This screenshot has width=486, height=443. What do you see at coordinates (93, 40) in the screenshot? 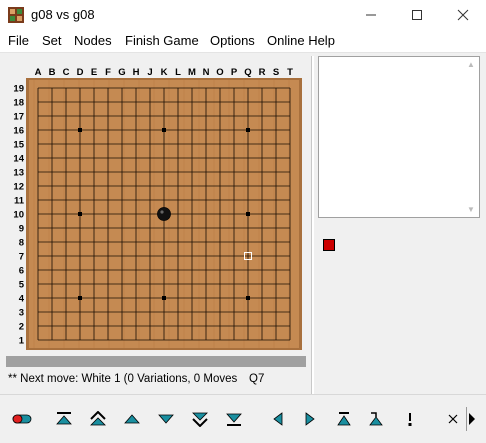
I see `menu-nodes: Nodes` at bounding box center [93, 40].